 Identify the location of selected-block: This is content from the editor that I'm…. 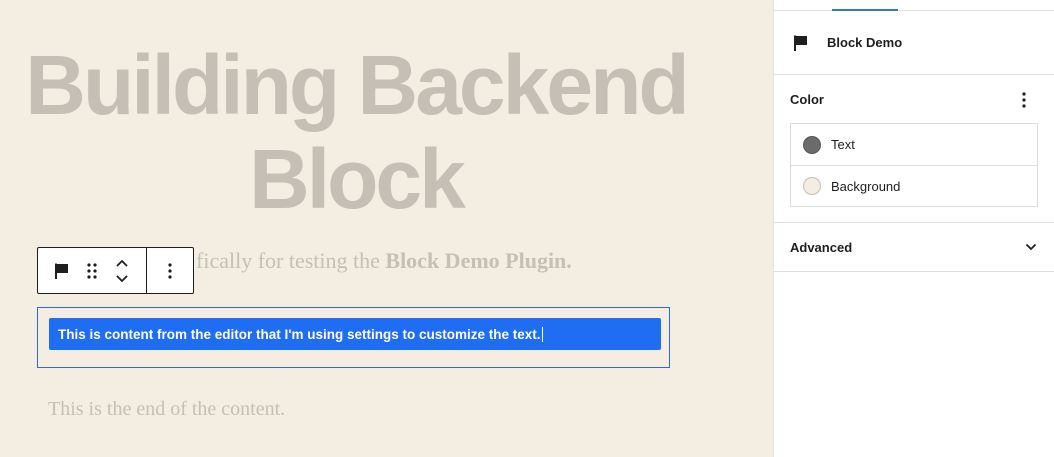
(353, 337).